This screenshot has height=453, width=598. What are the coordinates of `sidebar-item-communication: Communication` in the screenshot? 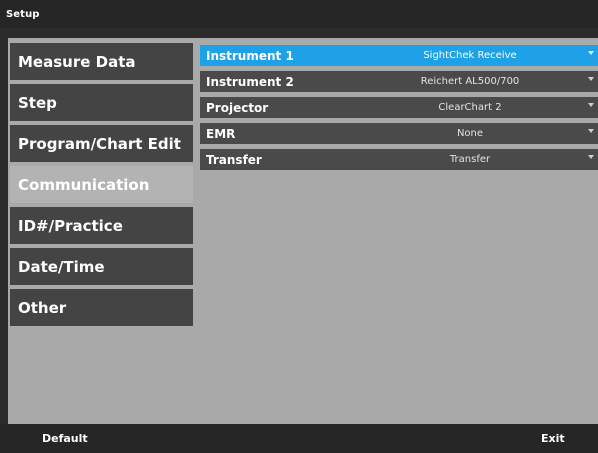 It's located at (101, 184).